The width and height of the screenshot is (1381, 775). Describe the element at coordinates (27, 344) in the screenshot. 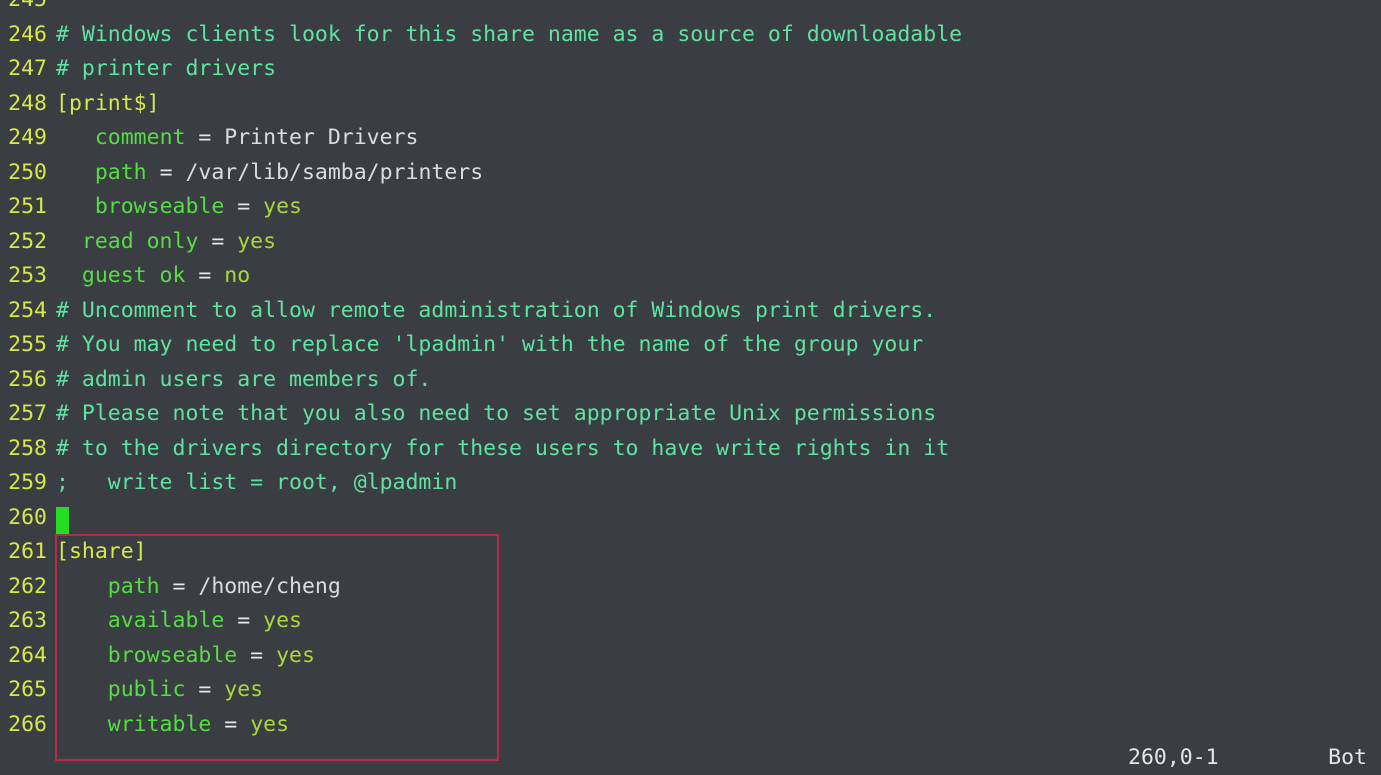

I see `line-number: 255` at that location.